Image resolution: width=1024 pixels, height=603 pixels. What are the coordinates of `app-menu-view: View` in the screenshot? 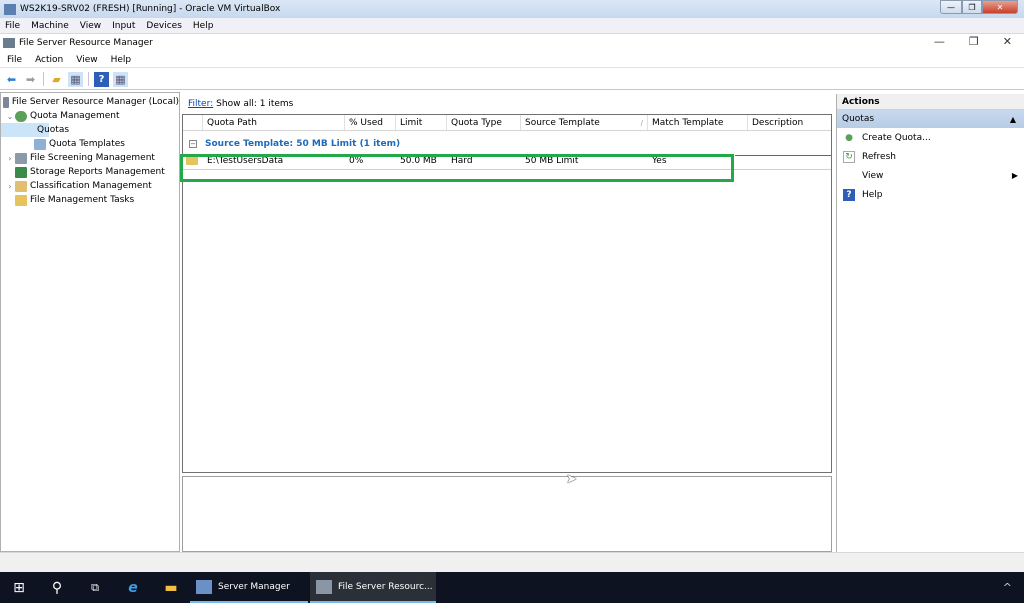 It's located at (86, 60).